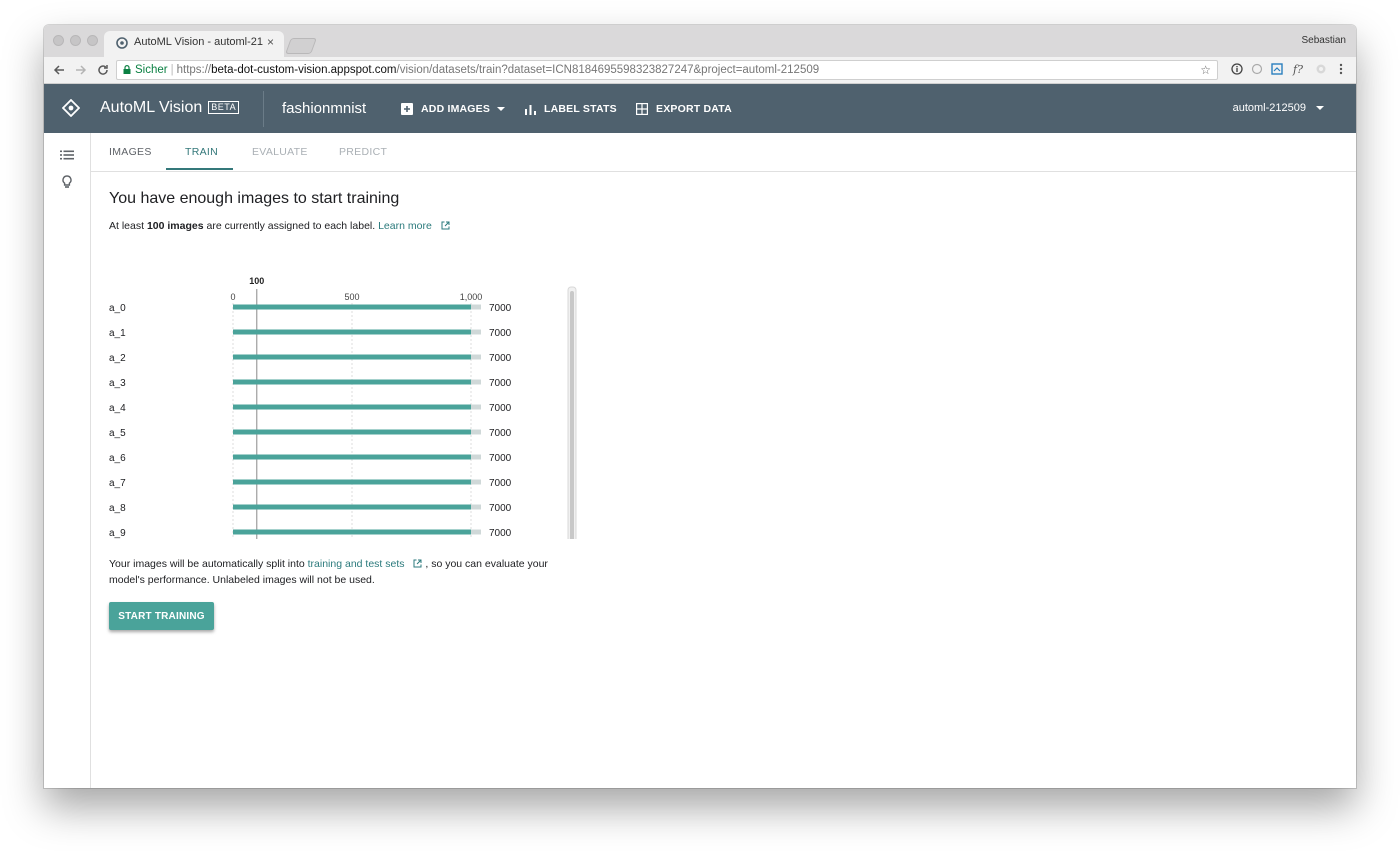 The height and width of the screenshot is (851, 1400). Describe the element at coordinates (117, 533) in the screenshot. I see `category-label: a_9` at that location.